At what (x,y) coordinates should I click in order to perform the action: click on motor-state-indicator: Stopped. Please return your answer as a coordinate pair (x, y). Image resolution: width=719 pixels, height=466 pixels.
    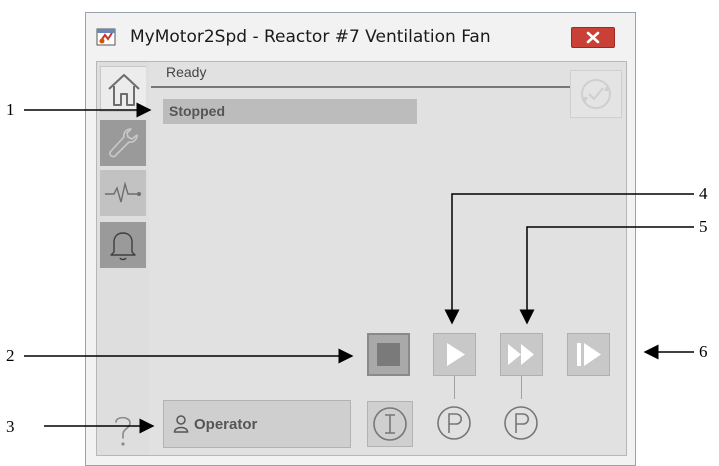
    Looking at the image, I should click on (290, 111).